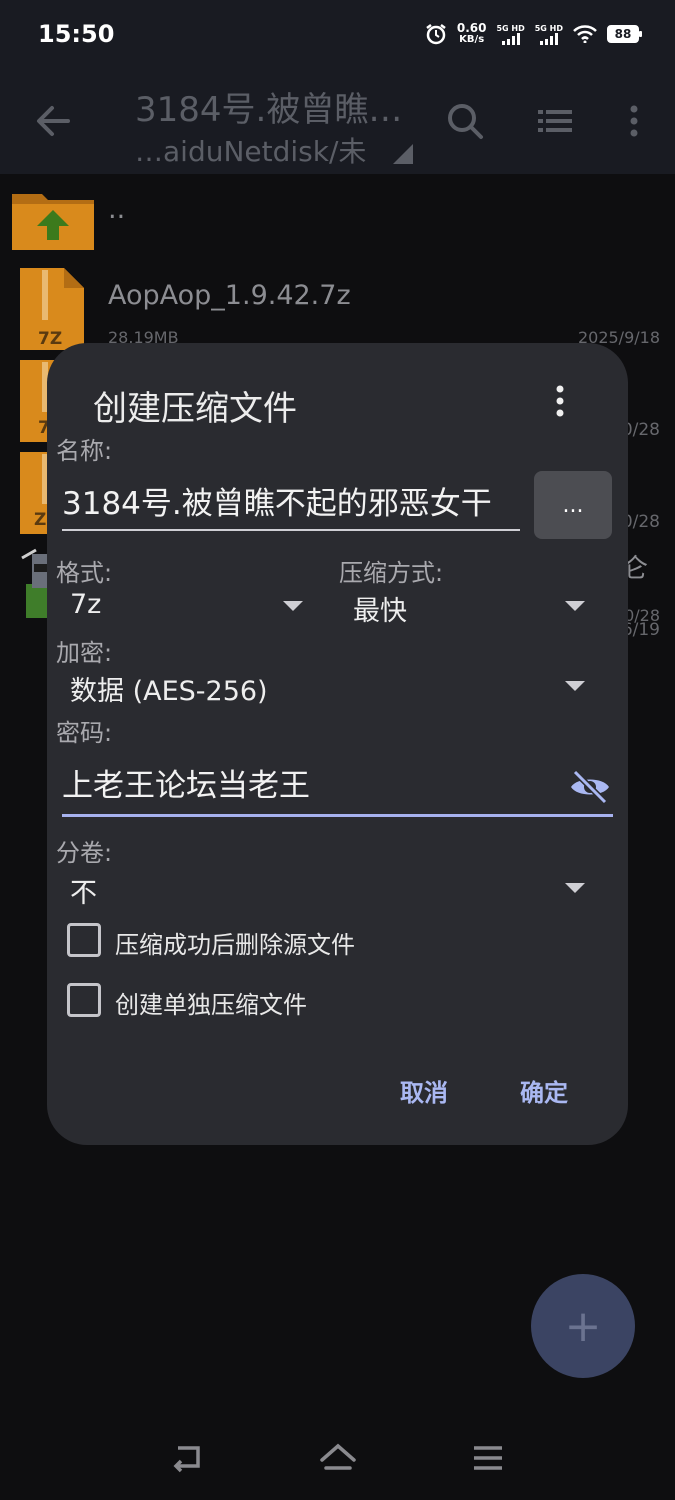 The width and height of the screenshot is (675, 1500). Describe the element at coordinates (84, 653) in the screenshot. I see `encryption-label: 加密:` at that location.